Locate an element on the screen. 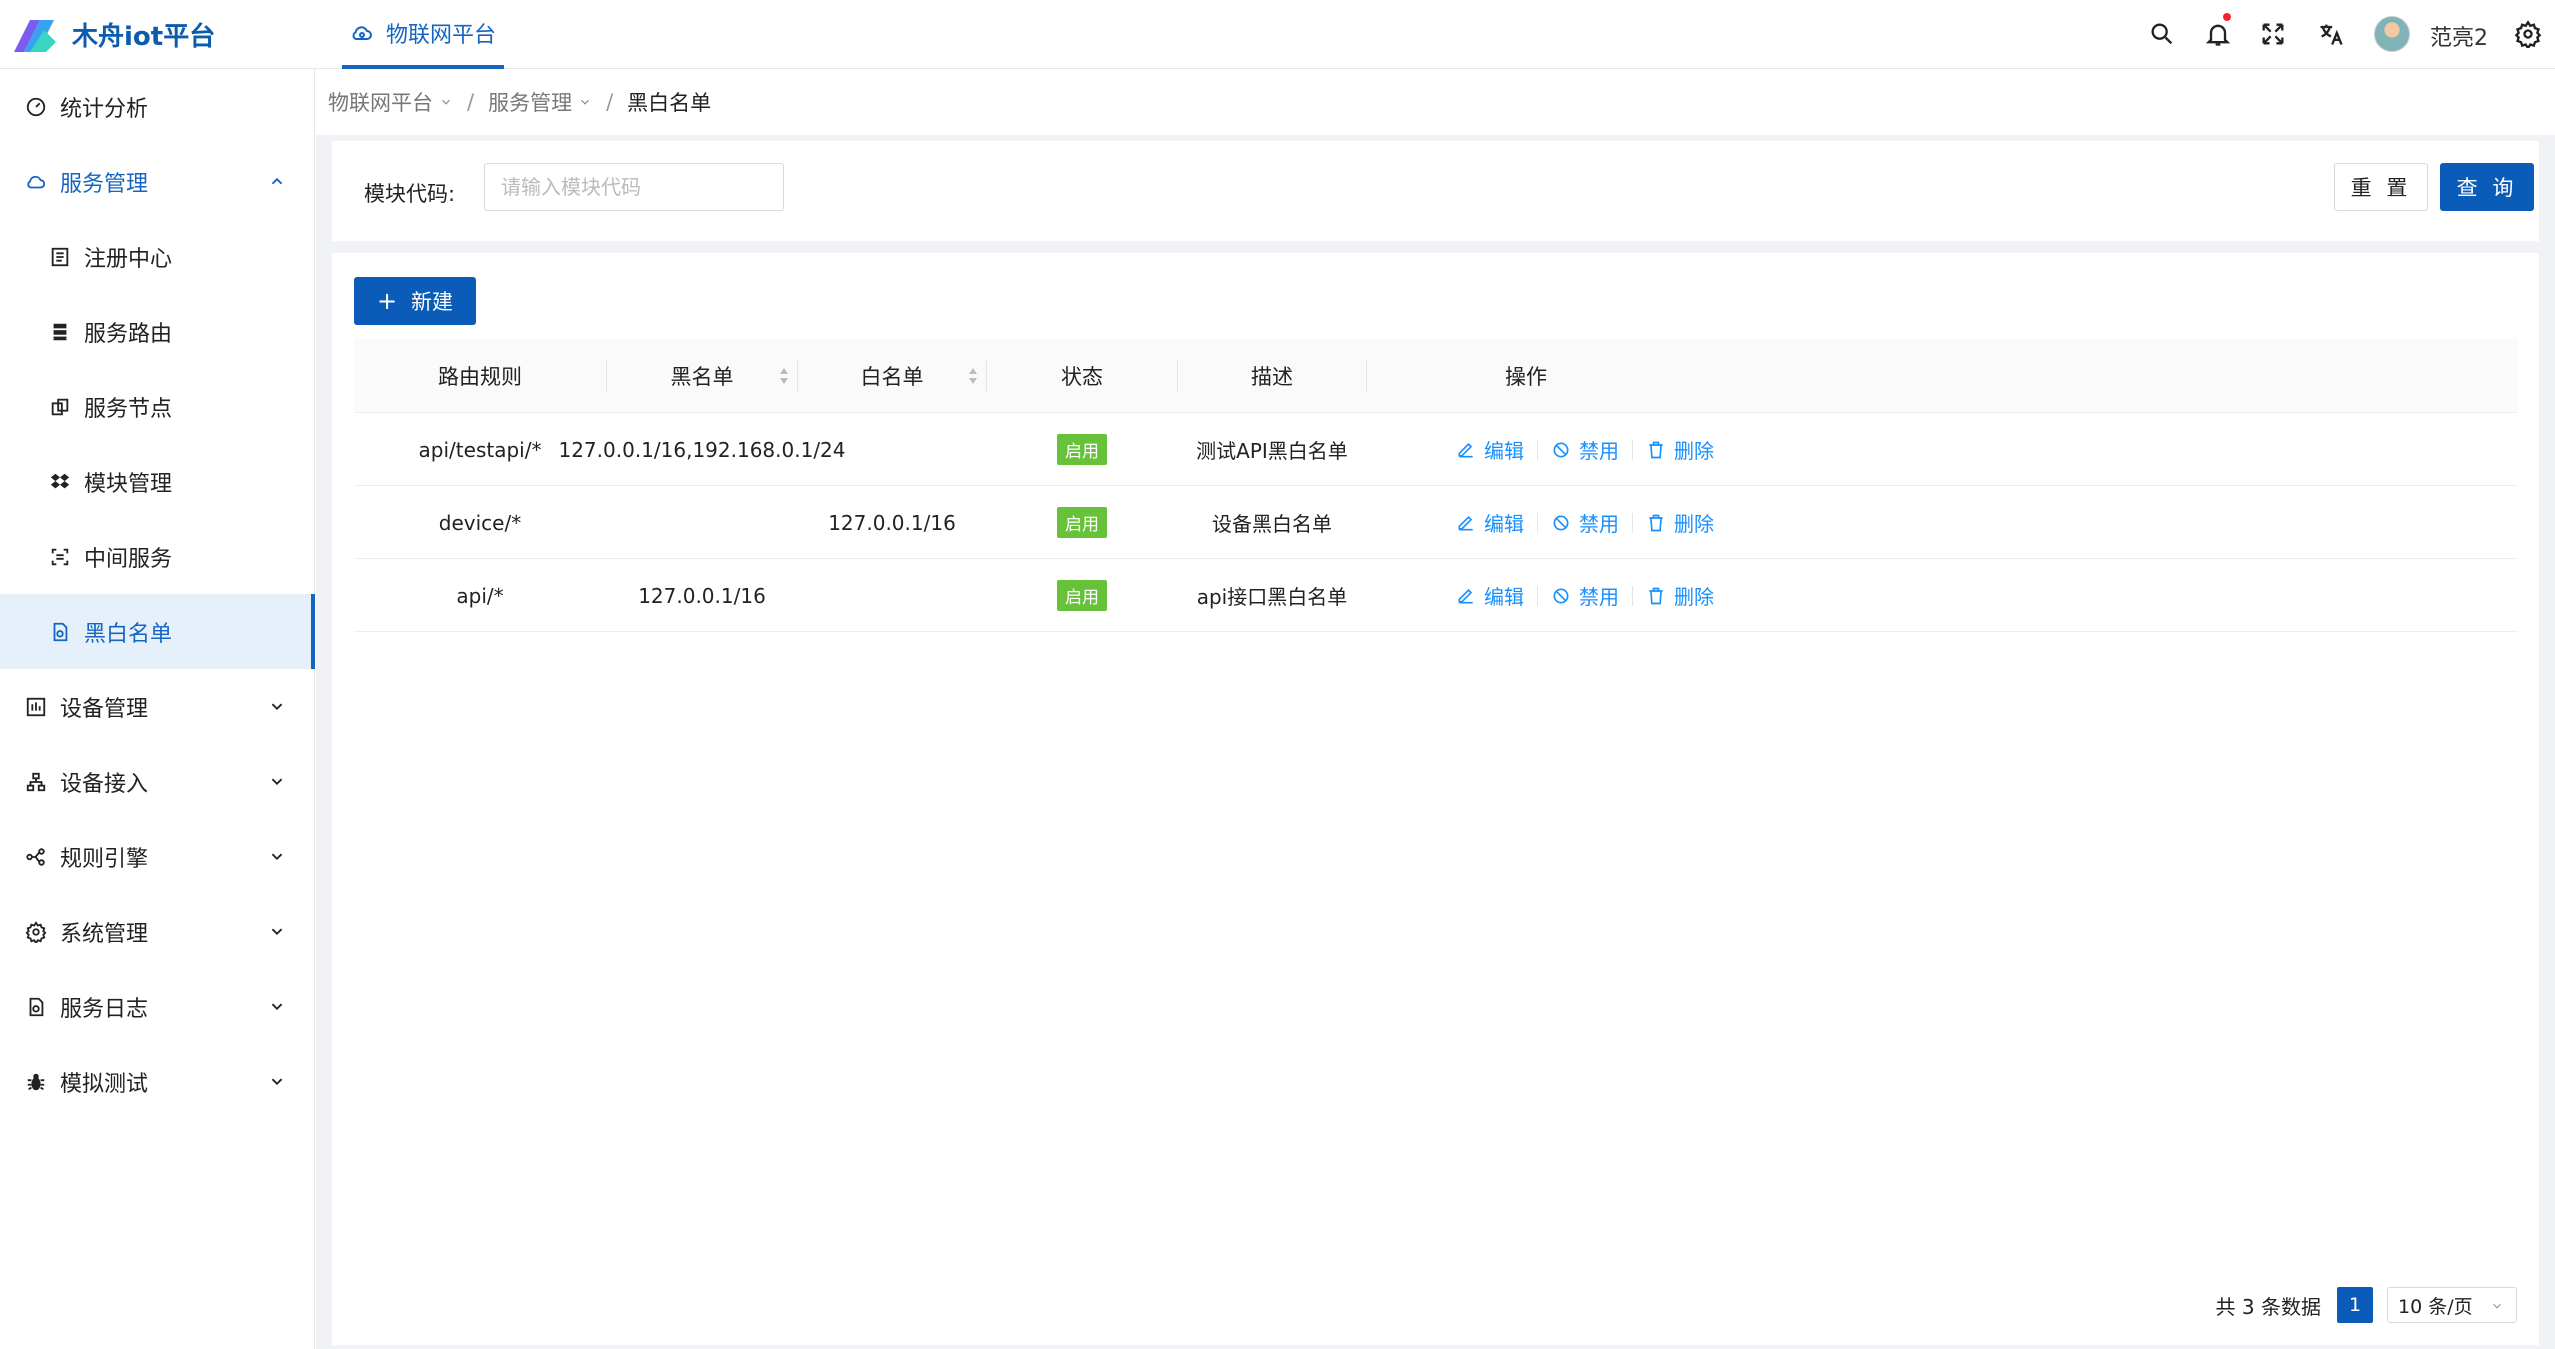  sidebar-item-device-management: 设备管理 is located at coordinates (157, 706).